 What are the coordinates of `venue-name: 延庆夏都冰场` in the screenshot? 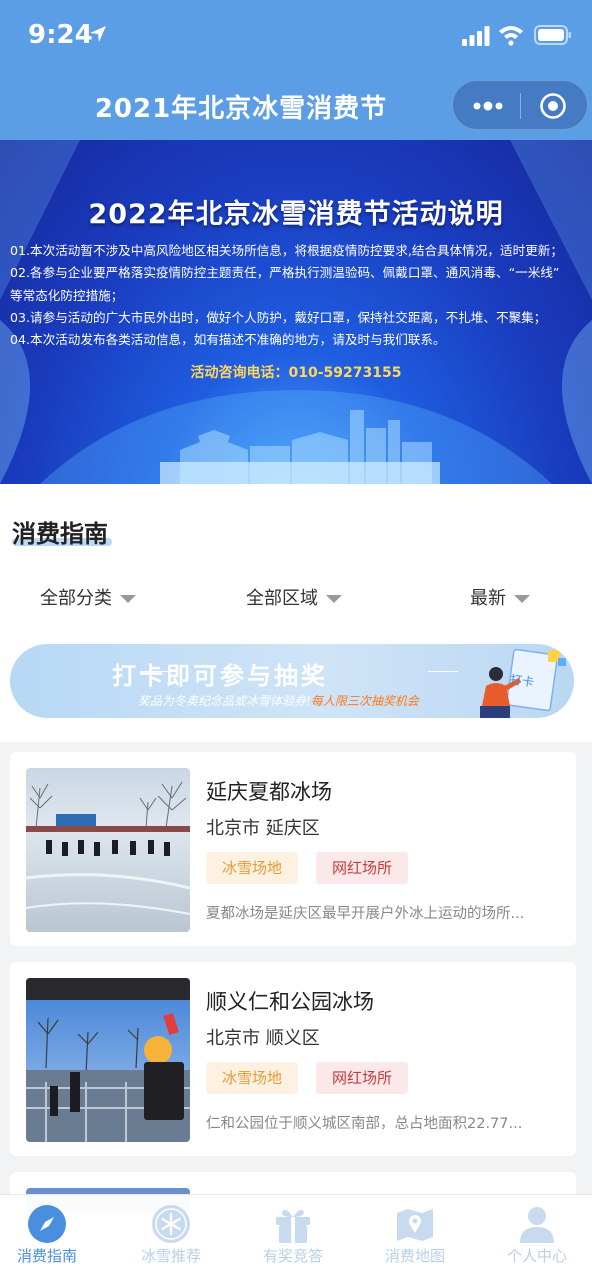 It's located at (269, 792).